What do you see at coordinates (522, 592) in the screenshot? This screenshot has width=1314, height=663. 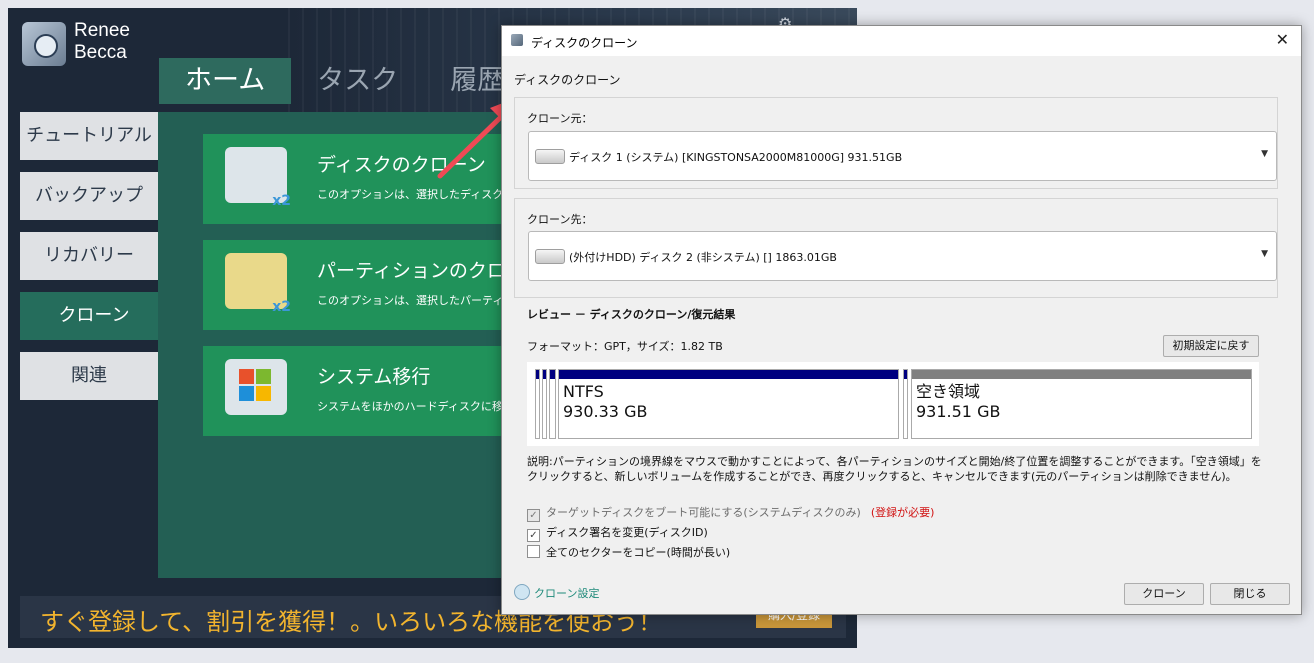 I see `settings-icon` at bounding box center [522, 592].